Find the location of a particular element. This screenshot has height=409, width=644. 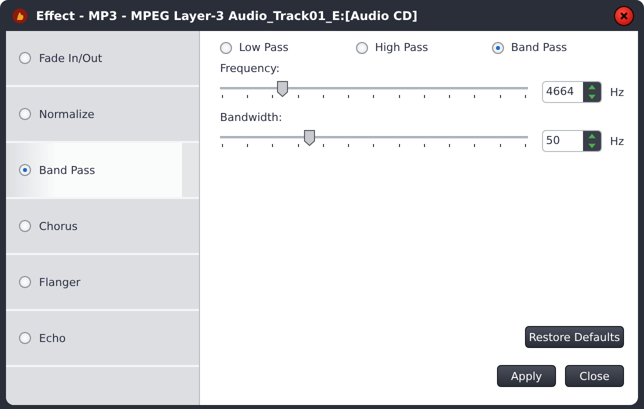

effect-item: Flanger is located at coordinates (102, 283).